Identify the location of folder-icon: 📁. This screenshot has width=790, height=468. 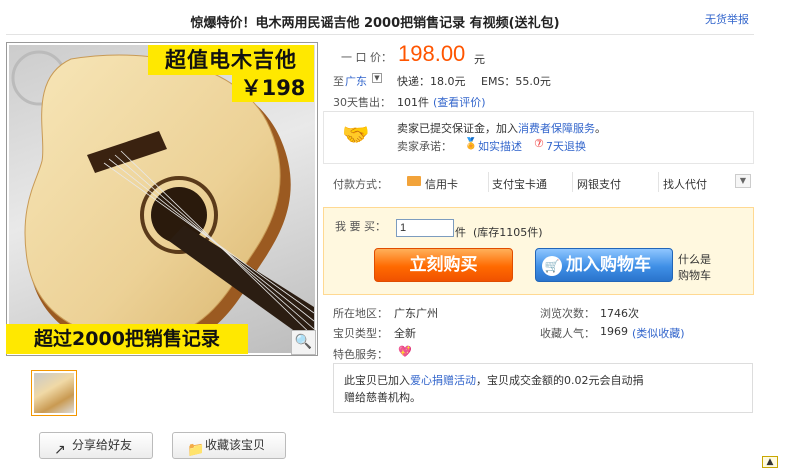
(196, 450).